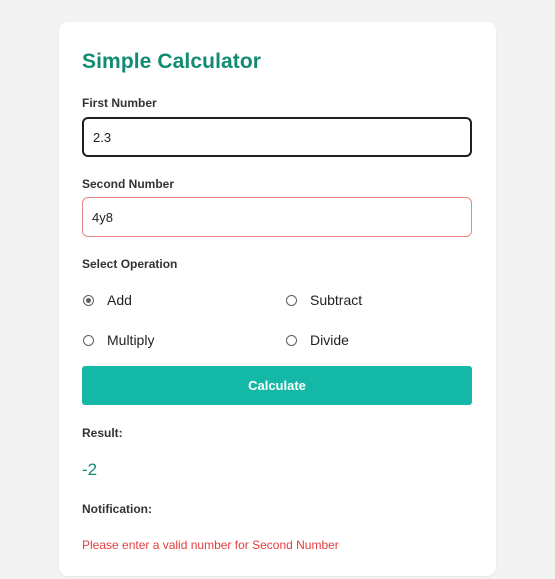  What do you see at coordinates (329, 340) in the screenshot?
I see `divide-label: Divide` at bounding box center [329, 340].